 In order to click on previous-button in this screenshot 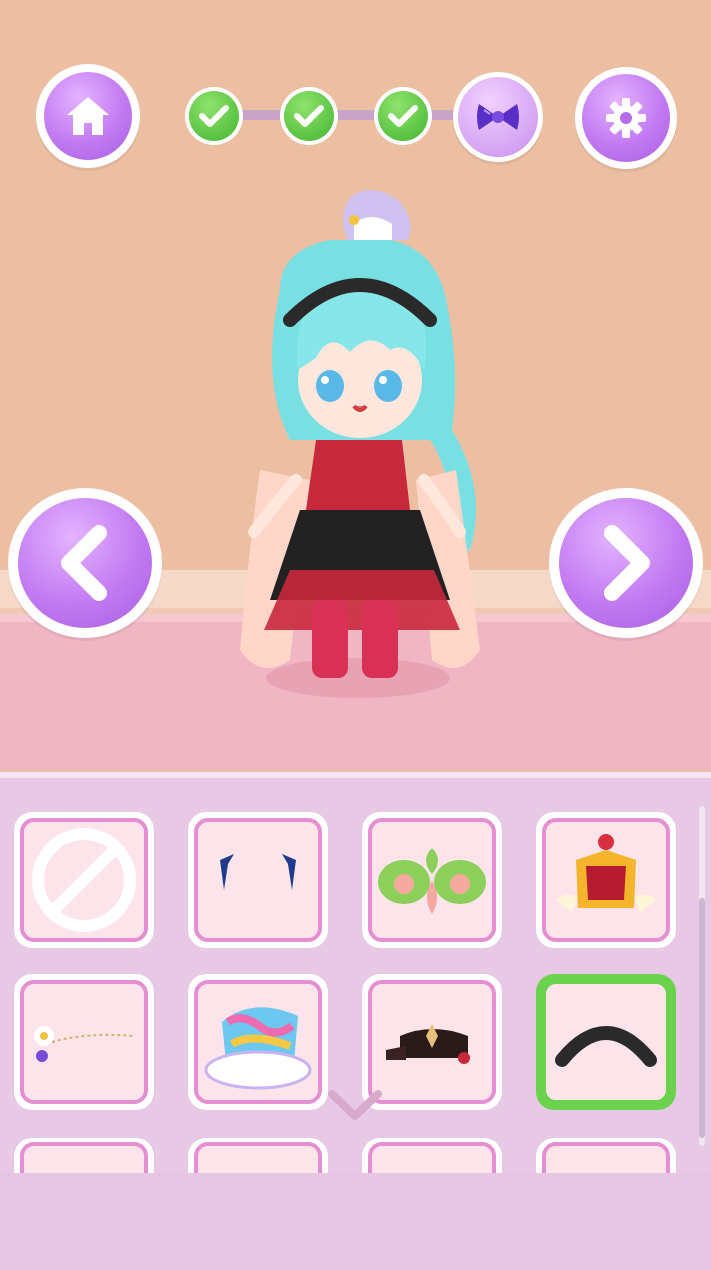, I will do `click(85, 563)`.